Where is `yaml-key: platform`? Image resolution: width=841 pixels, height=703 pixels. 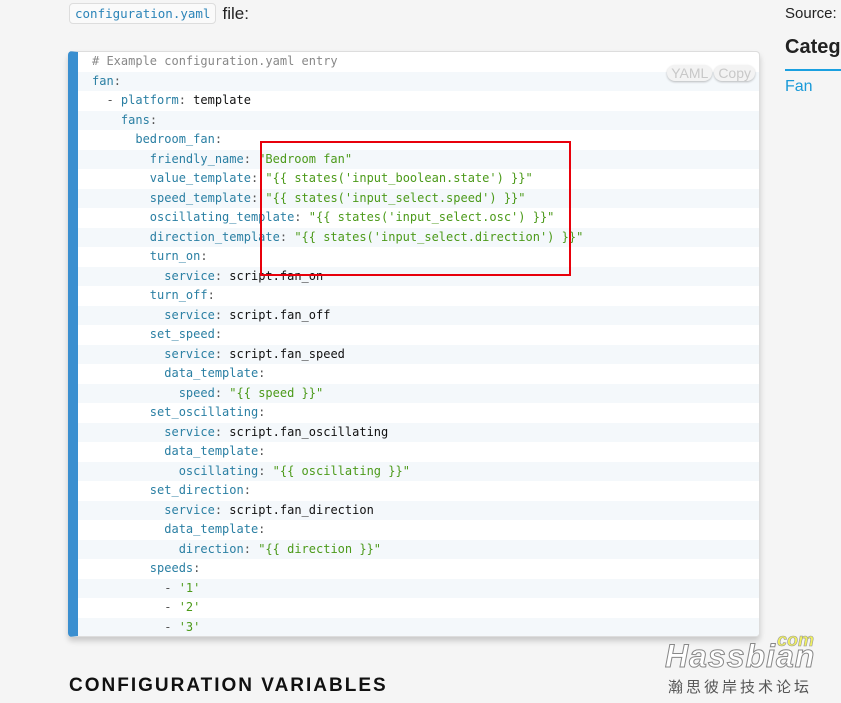
yaml-key: platform is located at coordinates (149, 100).